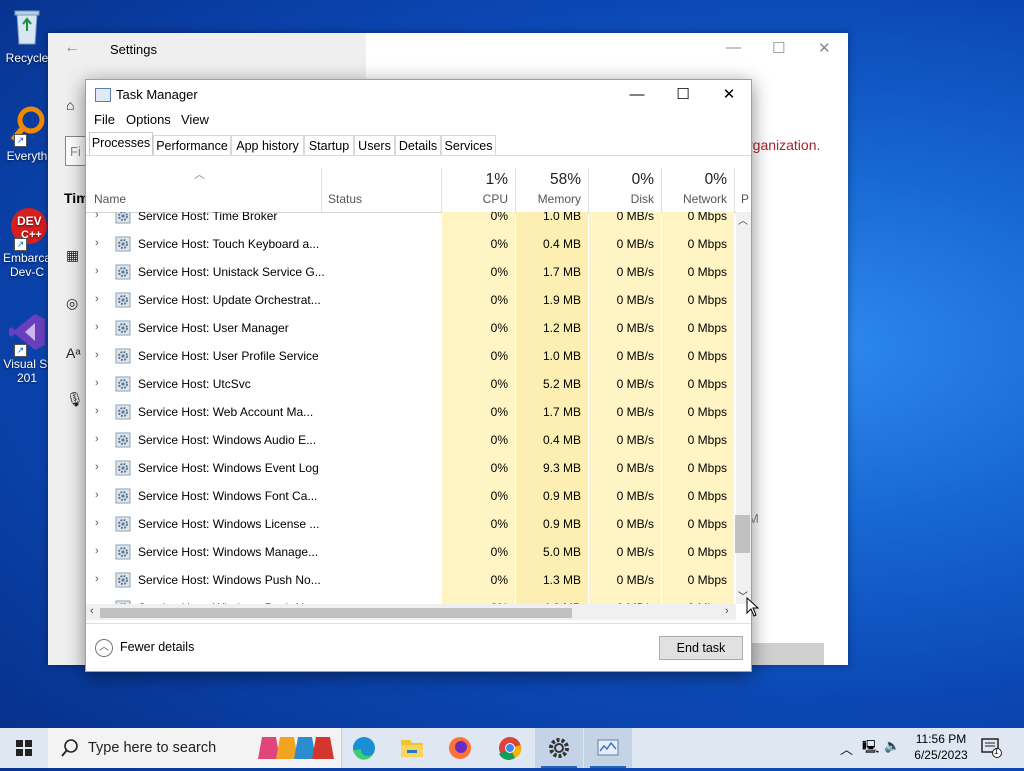  I want to click on desktop-icon-recycle-bin: Recycle, so click(27, 35).